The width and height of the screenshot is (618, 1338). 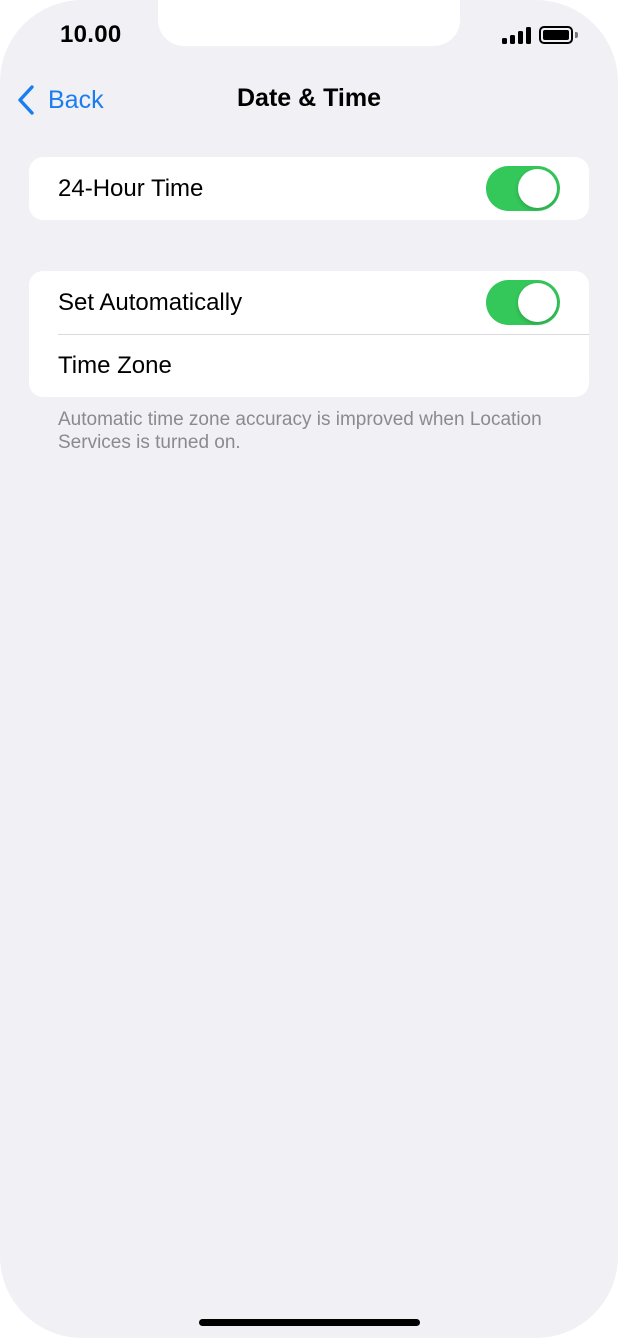 I want to click on row-24-hour-time: 24-Hour Time, so click(x=309, y=188).